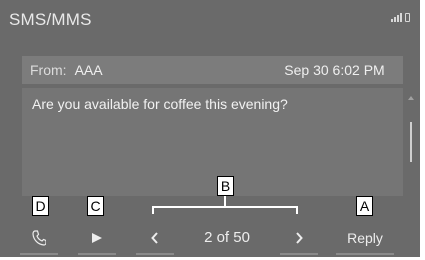  What do you see at coordinates (146, 70) in the screenshot?
I see `from-field: From: AAA` at bounding box center [146, 70].